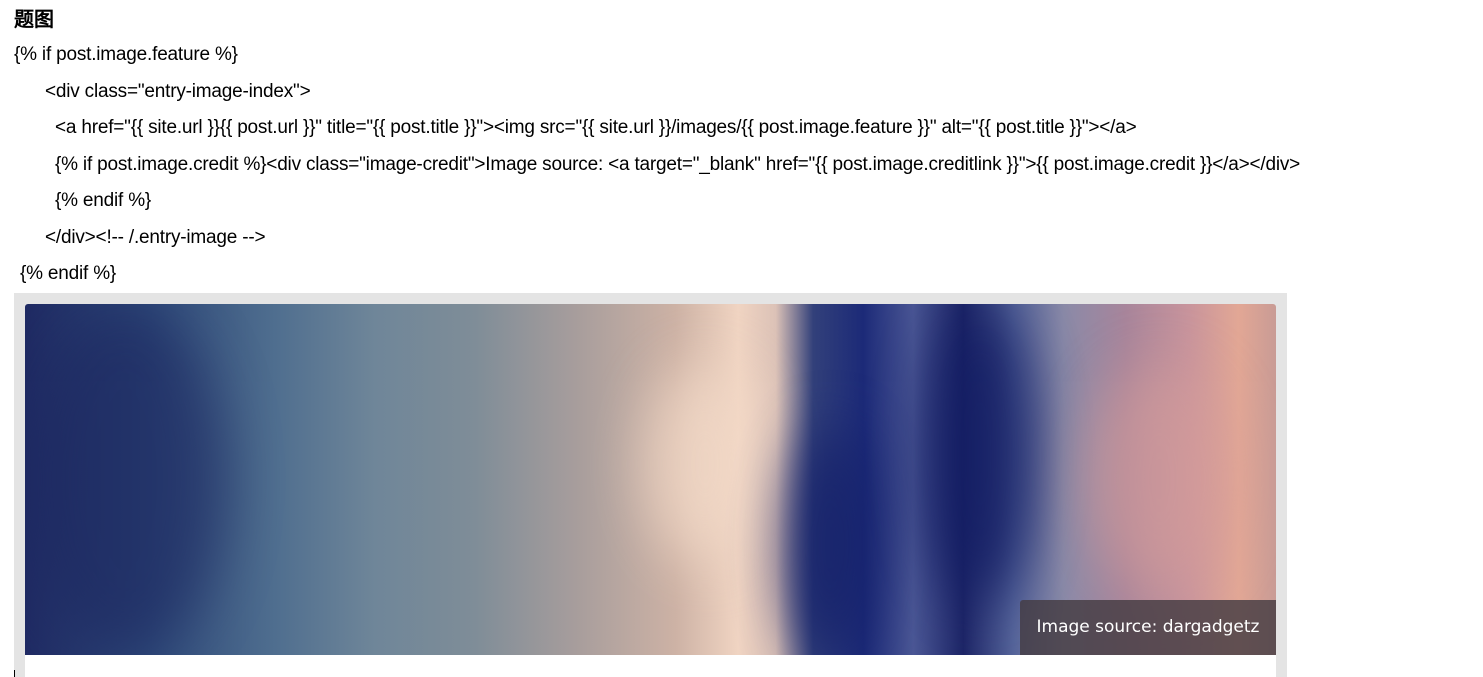 This screenshot has width=1483, height=677. Describe the element at coordinates (178, 91) in the screenshot. I see `code-line-2: <div class="entry-image-index">` at that location.